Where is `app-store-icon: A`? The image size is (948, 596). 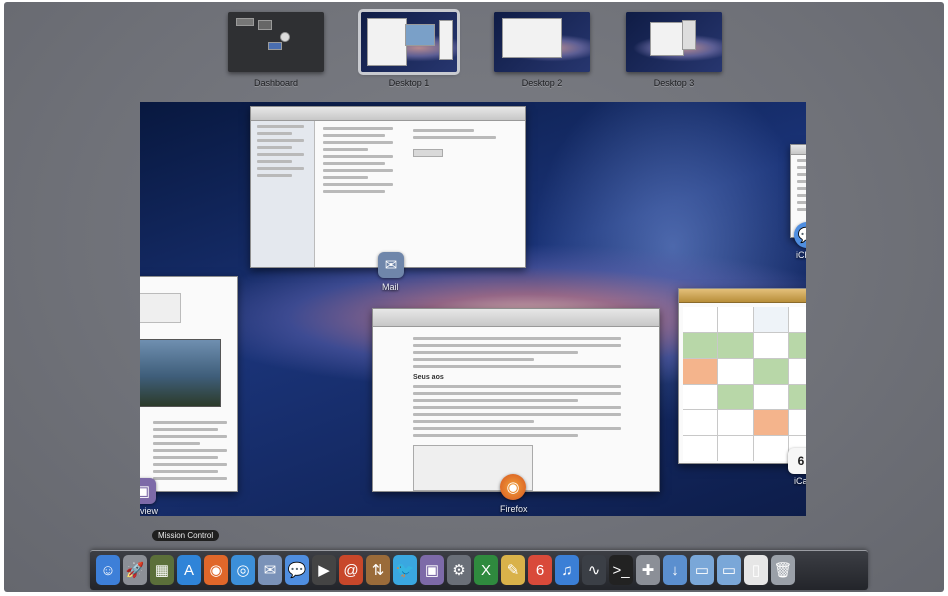 app-store-icon: A is located at coordinates (189, 570).